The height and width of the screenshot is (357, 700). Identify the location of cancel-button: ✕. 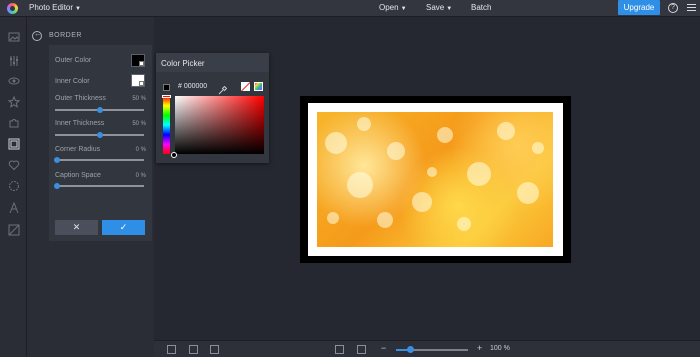
(76, 227).